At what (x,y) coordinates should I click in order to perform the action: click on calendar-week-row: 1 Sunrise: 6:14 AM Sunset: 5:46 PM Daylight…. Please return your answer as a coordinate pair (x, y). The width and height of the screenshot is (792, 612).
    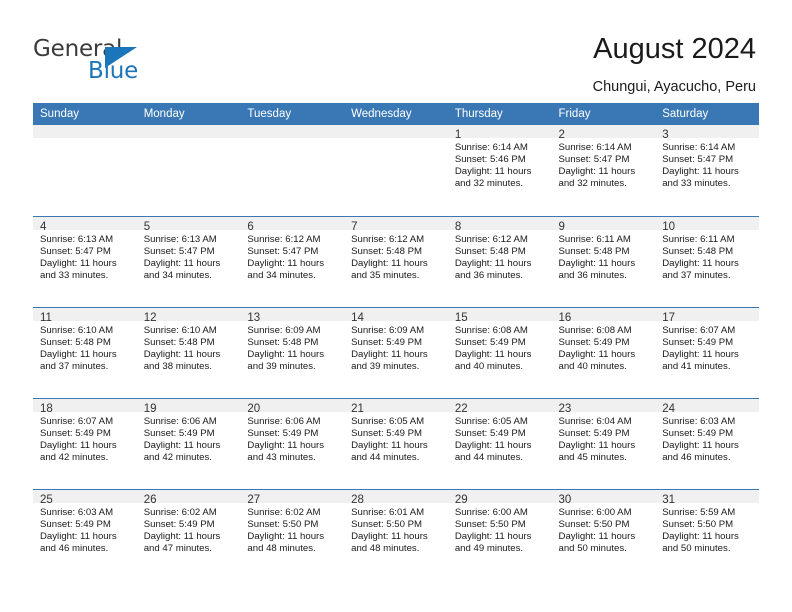
    Looking at the image, I should click on (396, 170).